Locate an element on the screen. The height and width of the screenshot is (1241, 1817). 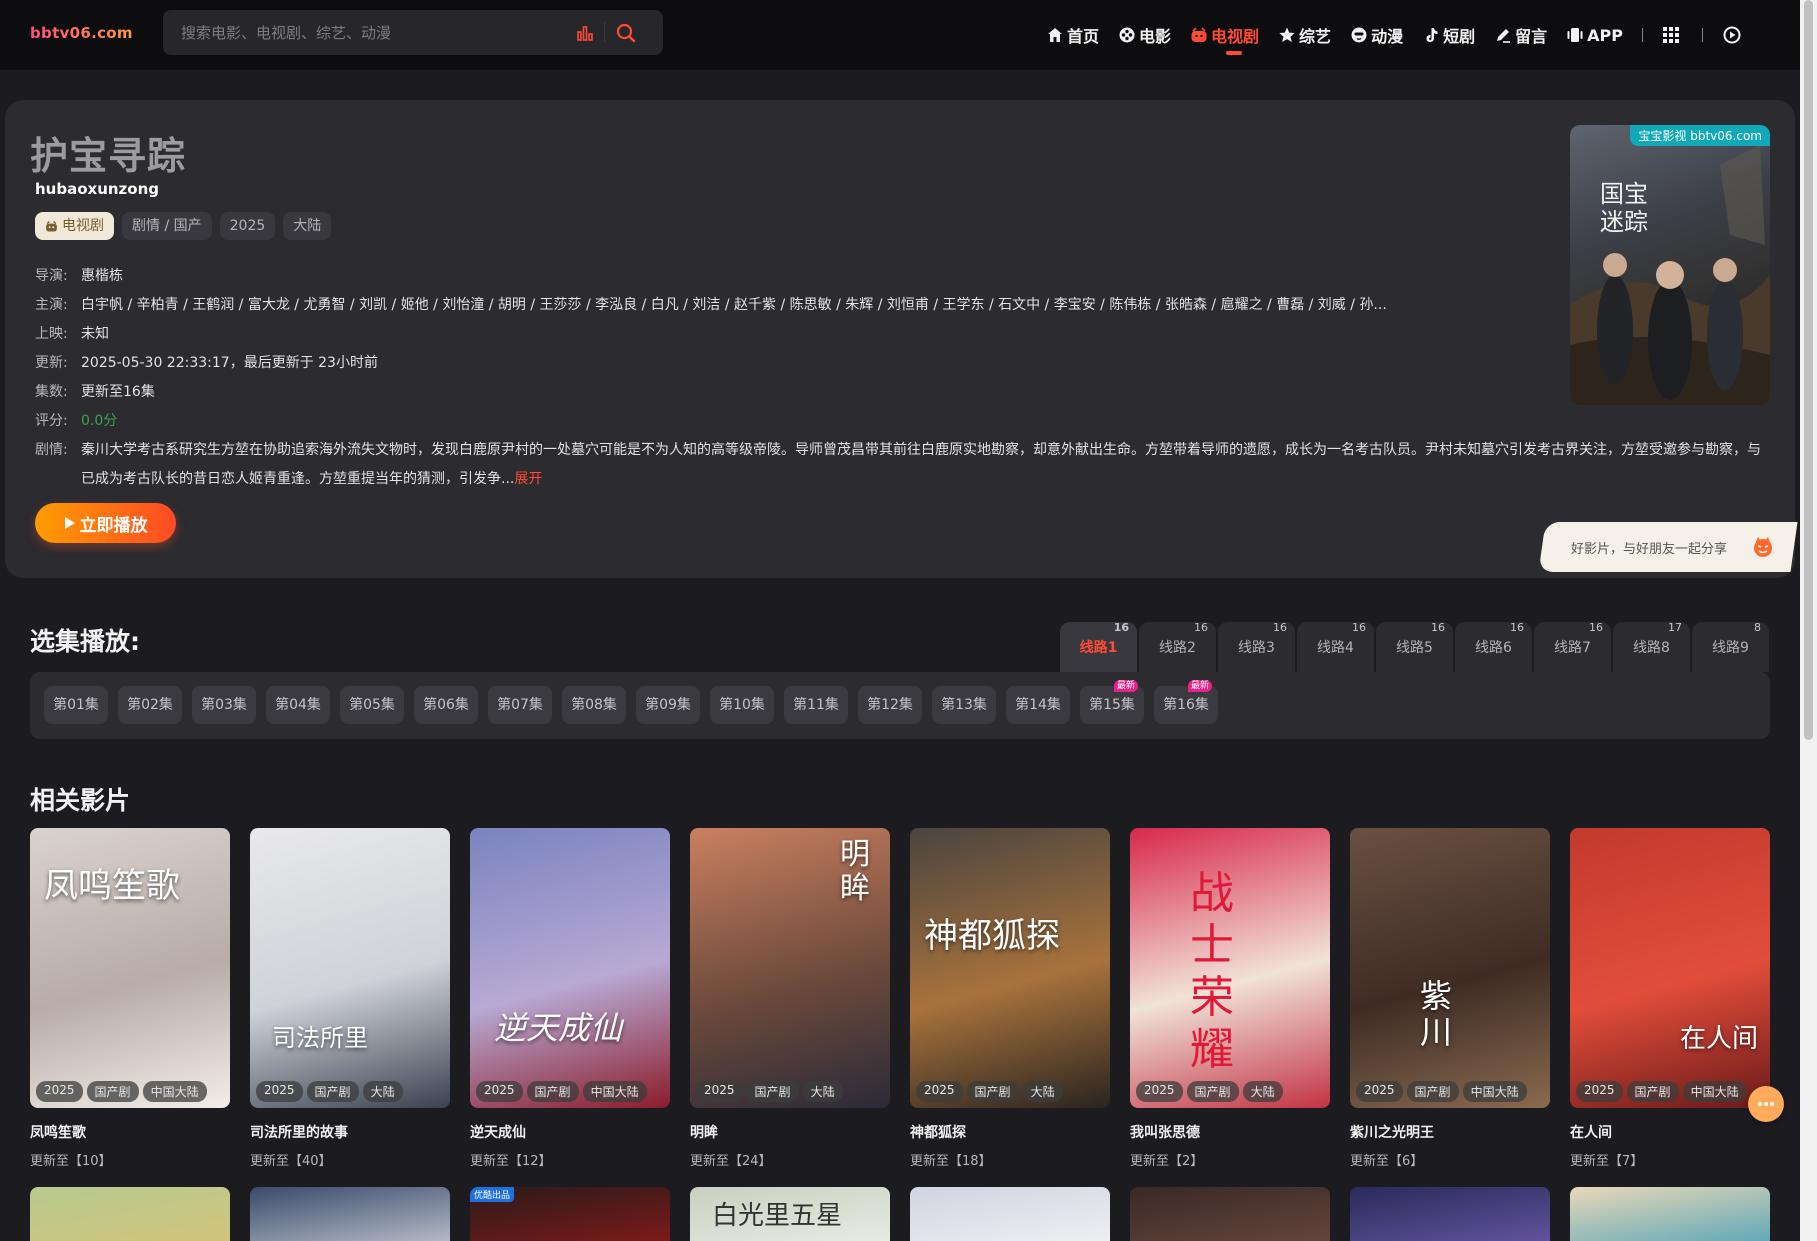
related-card: 在人间 2025 国产剧 中国大陆在人间更新至【7】 is located at coordinates (1670, 998).